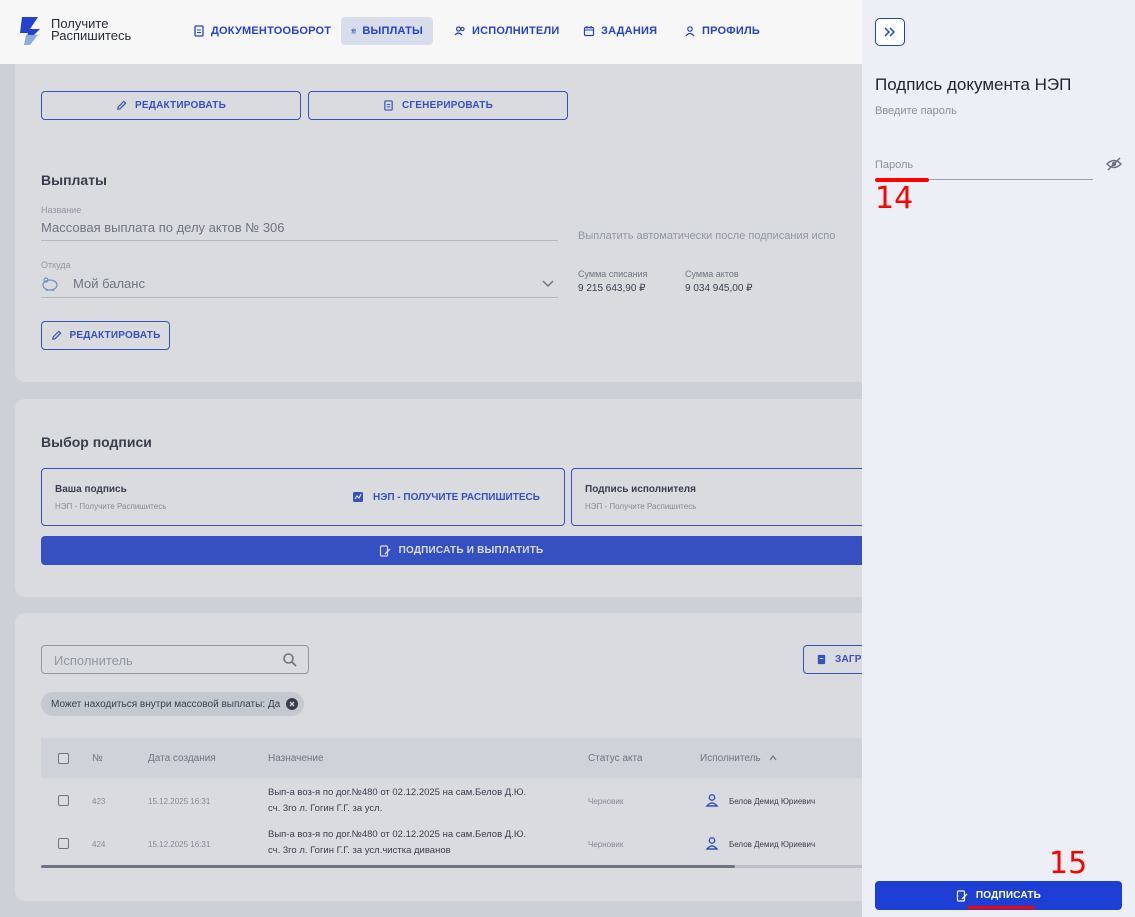  I want to click on sign-document-icon, so click(962, 895).